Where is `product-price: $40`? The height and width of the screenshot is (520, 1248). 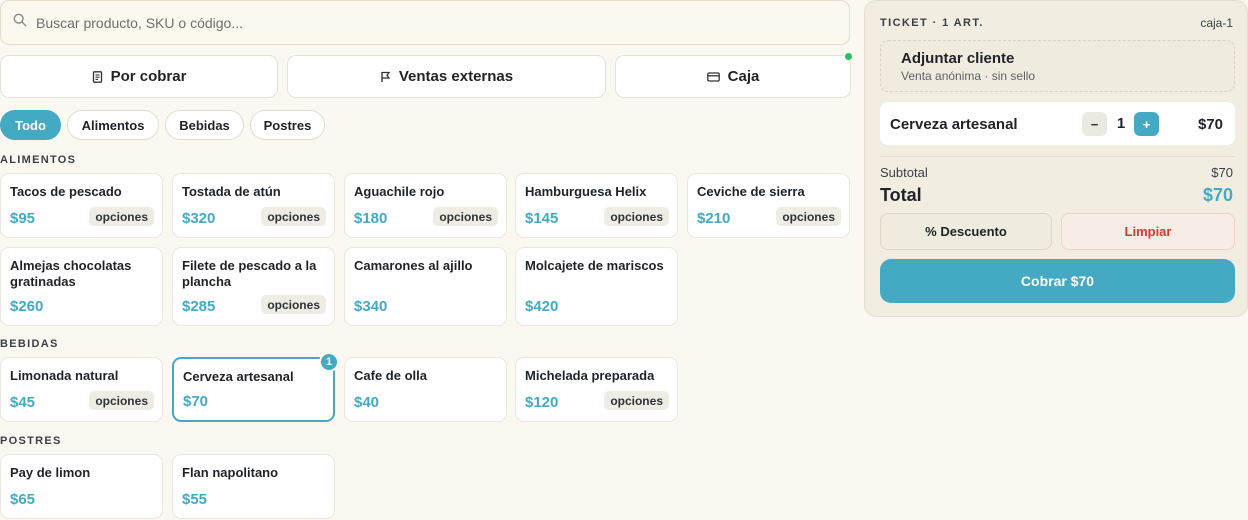 product-price: $40 is located at coordinates (367, 402).